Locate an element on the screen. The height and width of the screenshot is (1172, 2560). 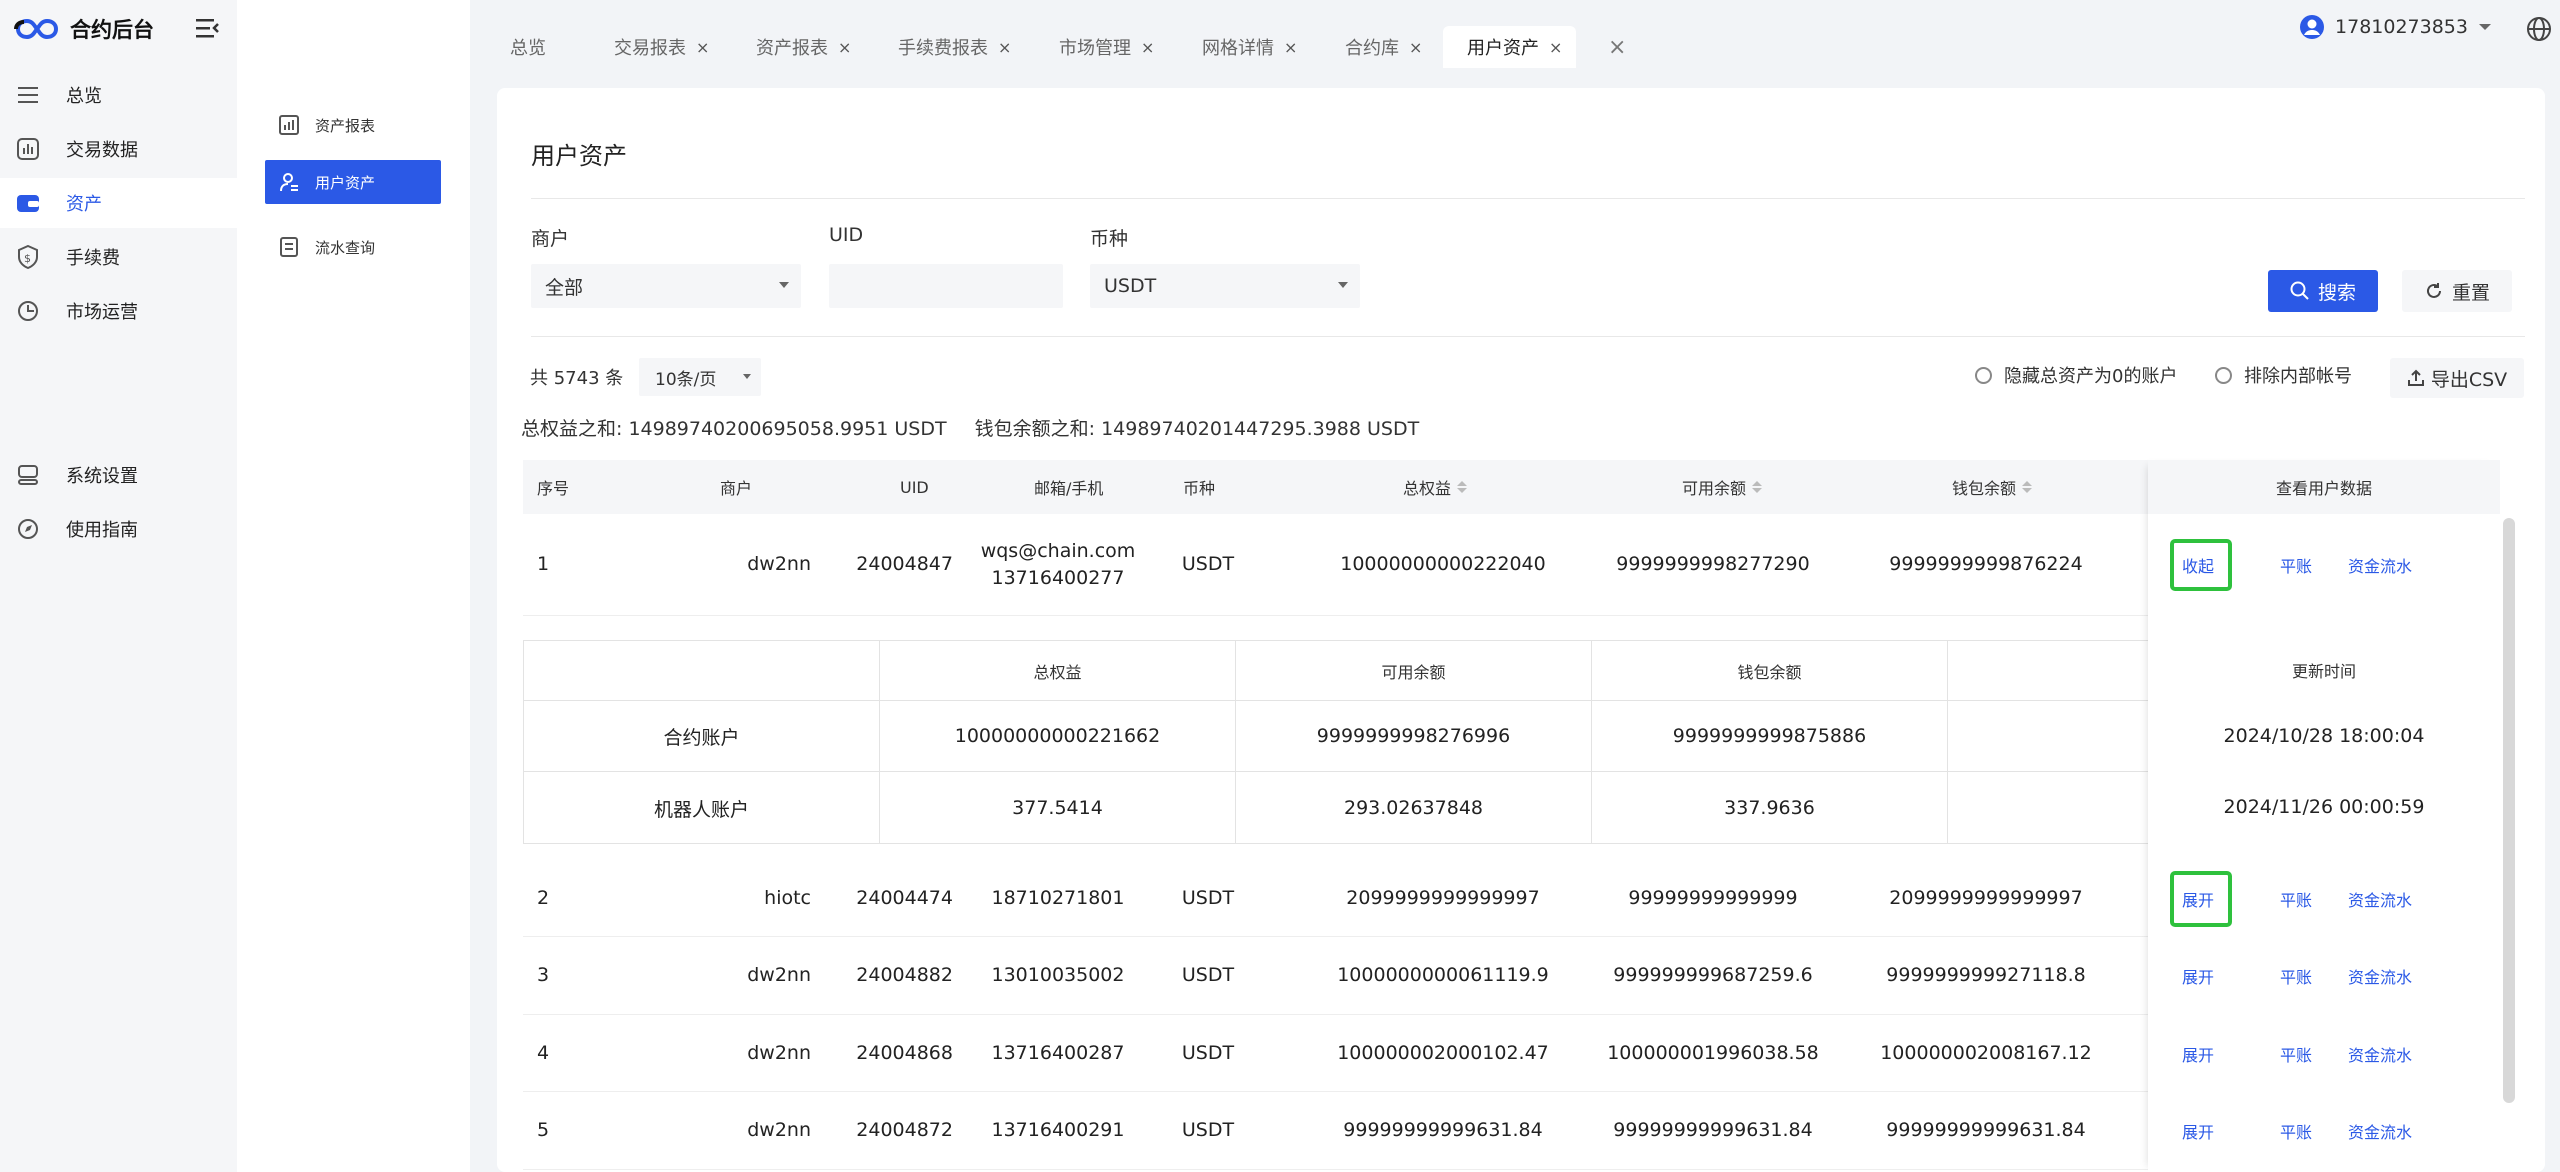
wallet-sum: 钱包余额之和: 14989740201447295.3988 USDT is located at coordinates (1197, 429).